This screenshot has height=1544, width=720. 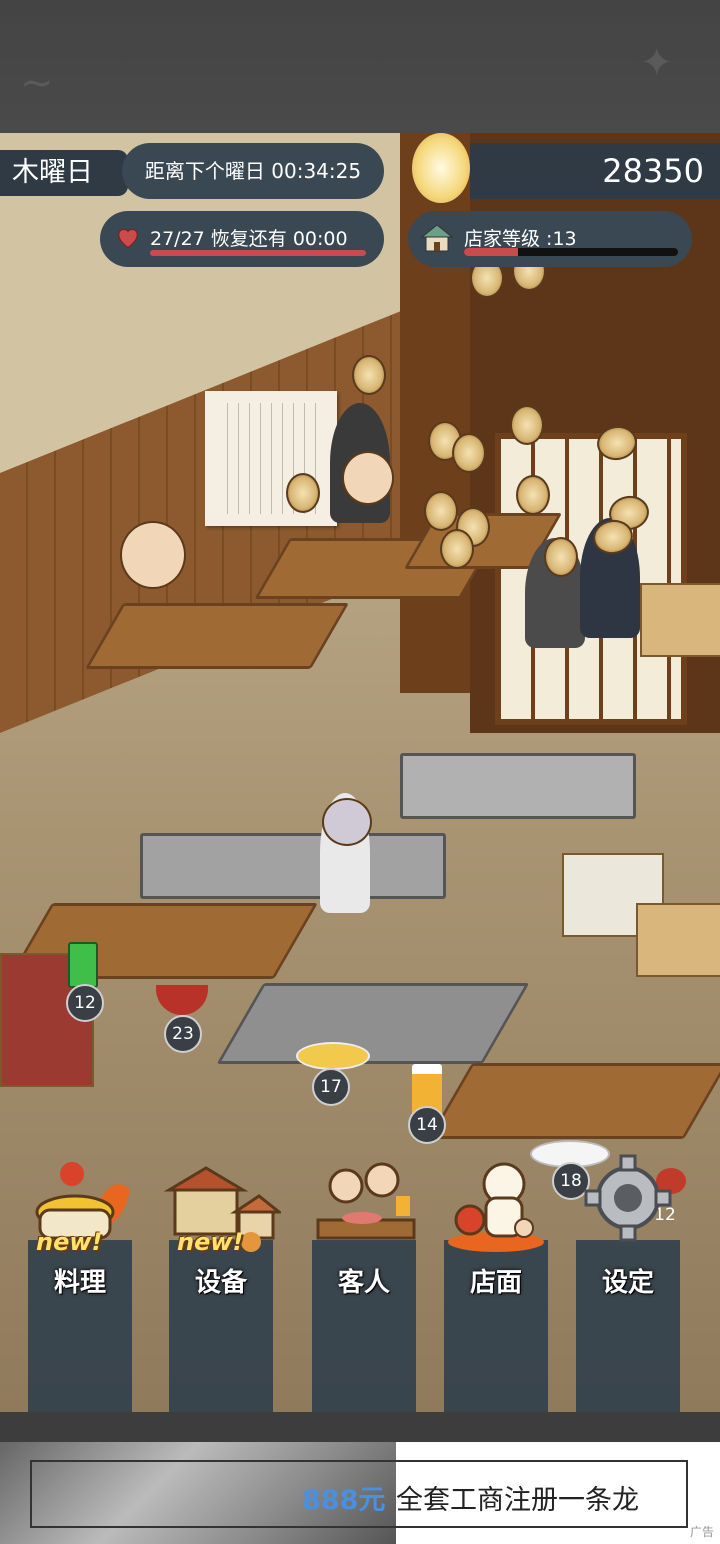 I want to click on menu-equipment-button: new! 设备, so click(x=221, y=1281).